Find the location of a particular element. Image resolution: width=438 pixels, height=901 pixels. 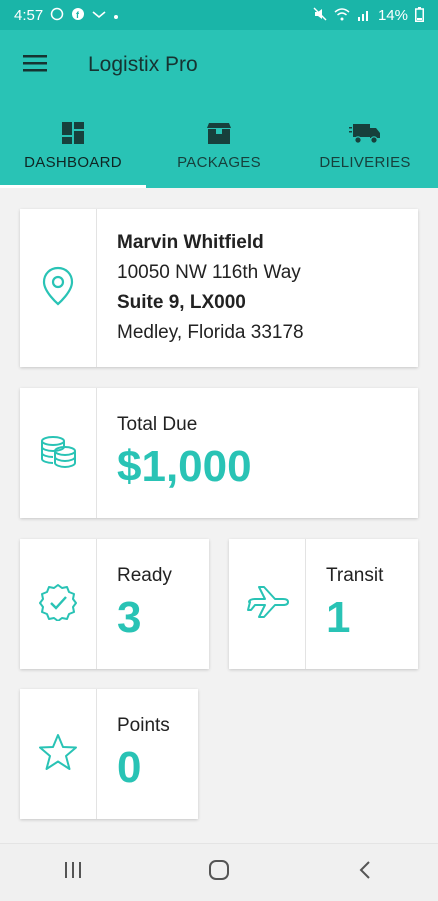

transit-value: 1 is located at coordinates (338, 617).